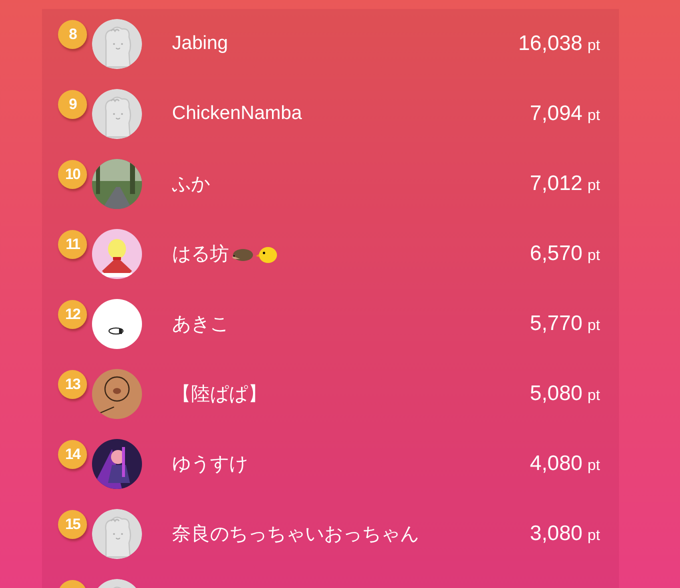 The height and width of the screenshot is (588, 680). I want to click on rank-badge: 9, so click(72, 104).